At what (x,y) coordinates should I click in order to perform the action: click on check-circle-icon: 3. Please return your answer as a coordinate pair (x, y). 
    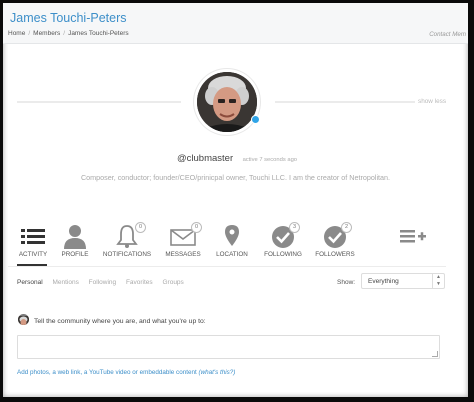
    Looking at the image, I should click on (283, 235).